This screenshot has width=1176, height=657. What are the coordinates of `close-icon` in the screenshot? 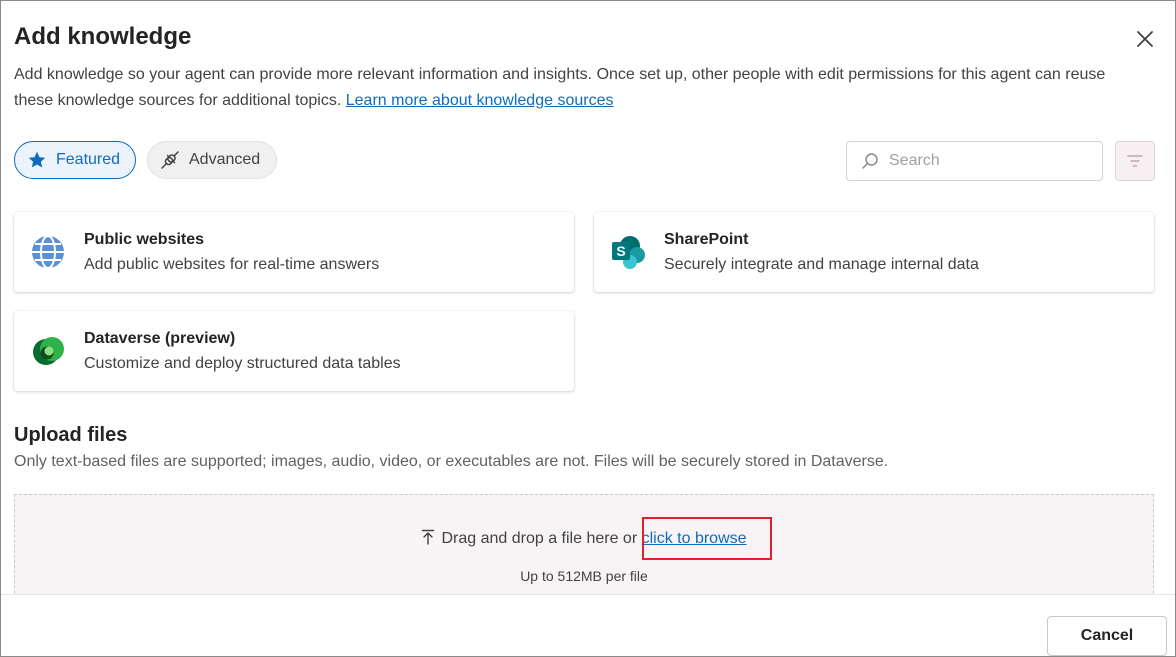 It's located at (1145, 39).